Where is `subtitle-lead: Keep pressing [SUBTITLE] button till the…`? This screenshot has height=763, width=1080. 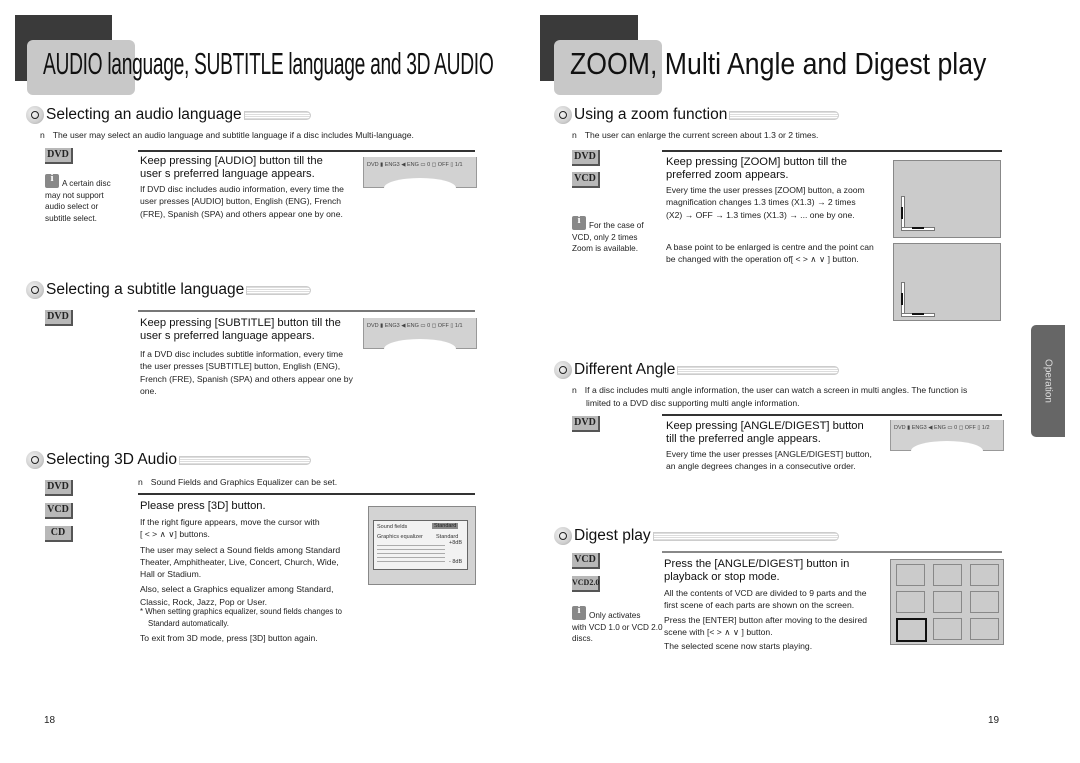
subtitle-lead: Keep pressing [SUBTITLE] button till the… is located at coordinates (240, 329).